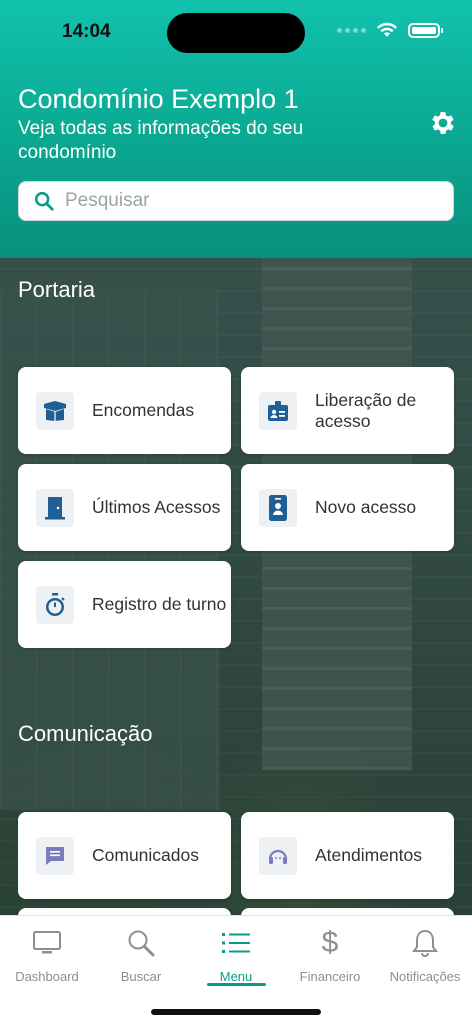 The image size is (472, 1024). Describe the element at coordinates (55, 507) in the screenshot. I see `door-icon` at that location.